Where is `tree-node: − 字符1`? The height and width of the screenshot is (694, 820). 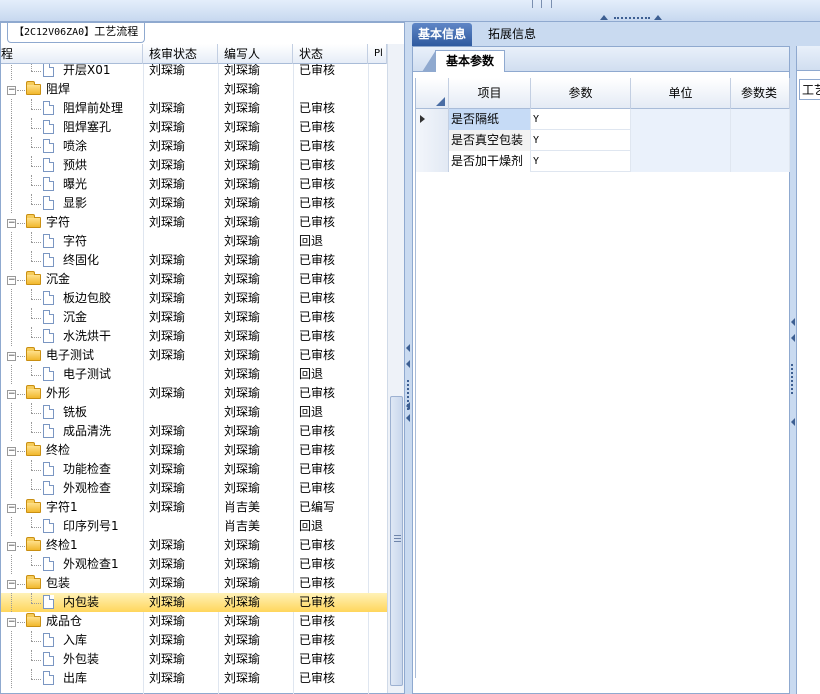 tree-node: − 字符1 is located at coordinates (72, 507).